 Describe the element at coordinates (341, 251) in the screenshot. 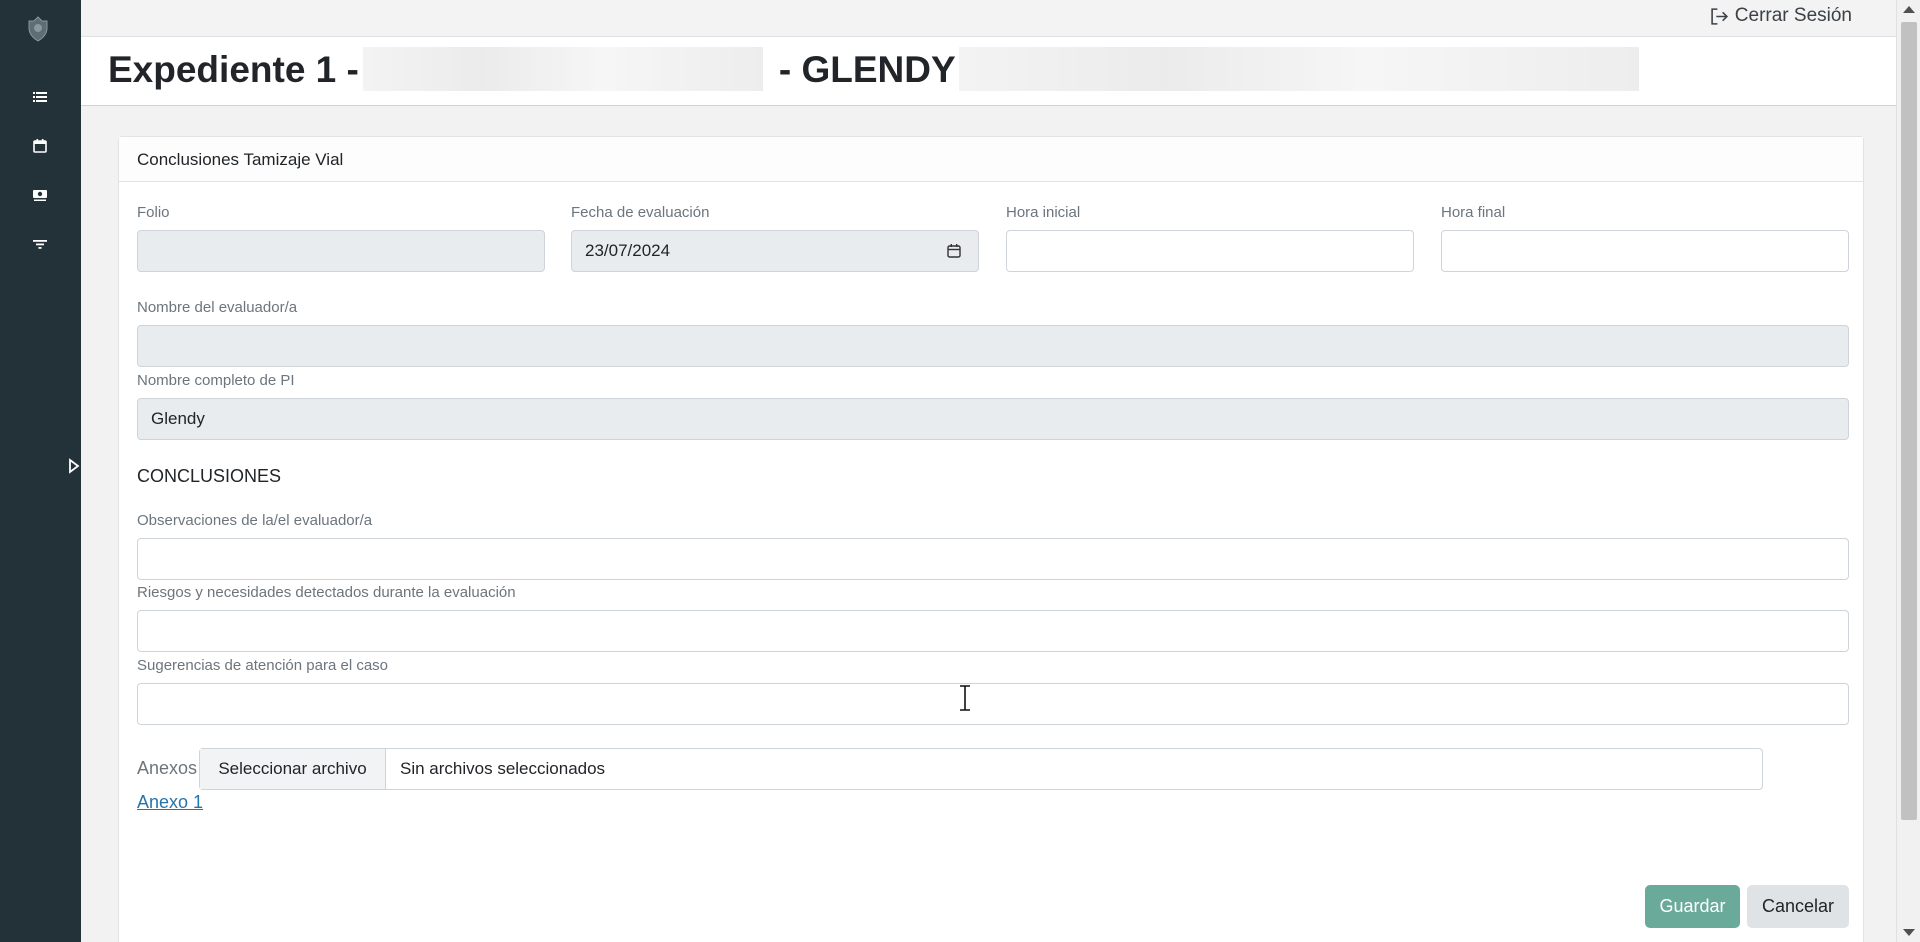

I see `folio-field` at that location.